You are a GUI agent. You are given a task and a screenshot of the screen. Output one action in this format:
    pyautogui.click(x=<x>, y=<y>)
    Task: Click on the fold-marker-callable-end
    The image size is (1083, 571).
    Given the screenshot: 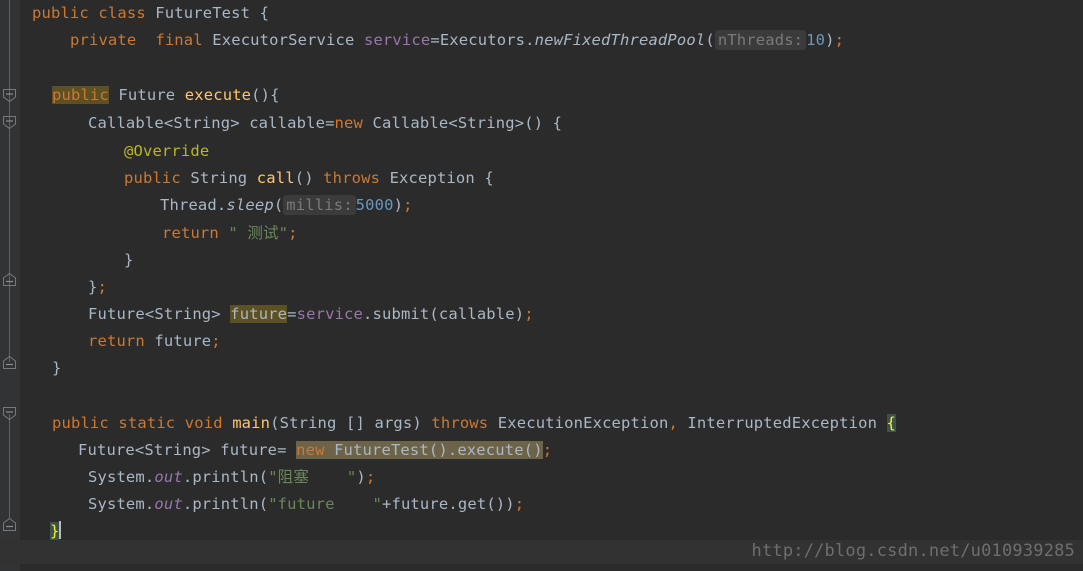 What is the action you would take?
    pyautogui.click(x=9, y=279)
    